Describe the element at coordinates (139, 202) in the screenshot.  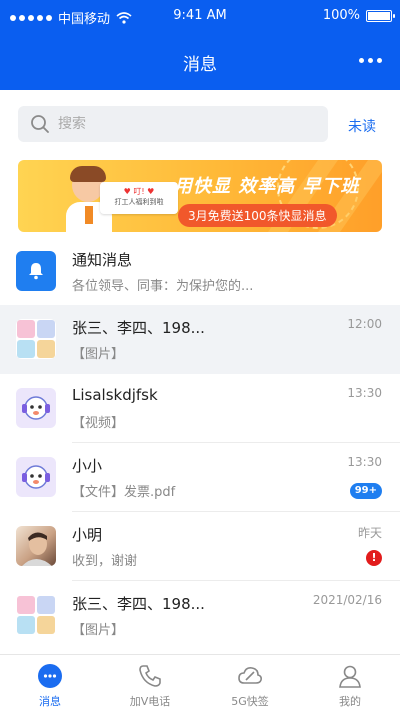
I see `banner-card-text: 打工人福利到啦` at that location.